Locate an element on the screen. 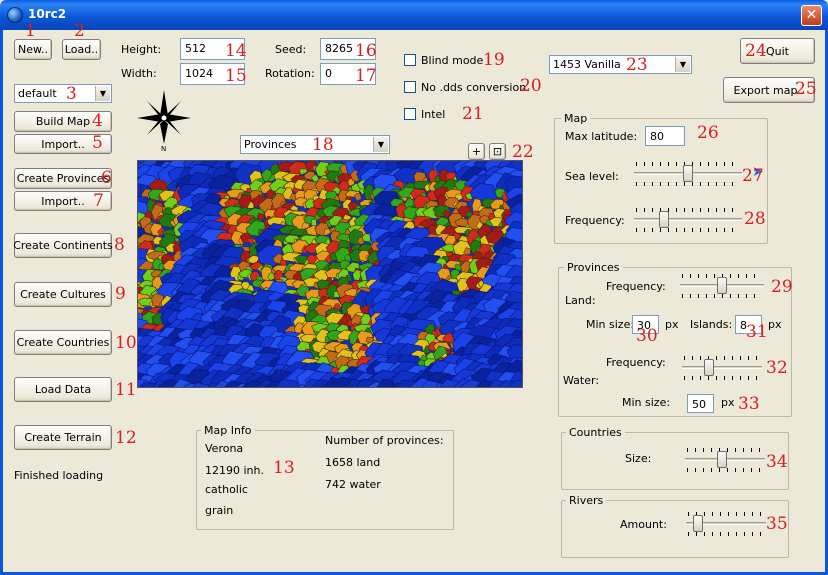  version-select-value: 1453 Vanilla is located at coordinates (587, 64).